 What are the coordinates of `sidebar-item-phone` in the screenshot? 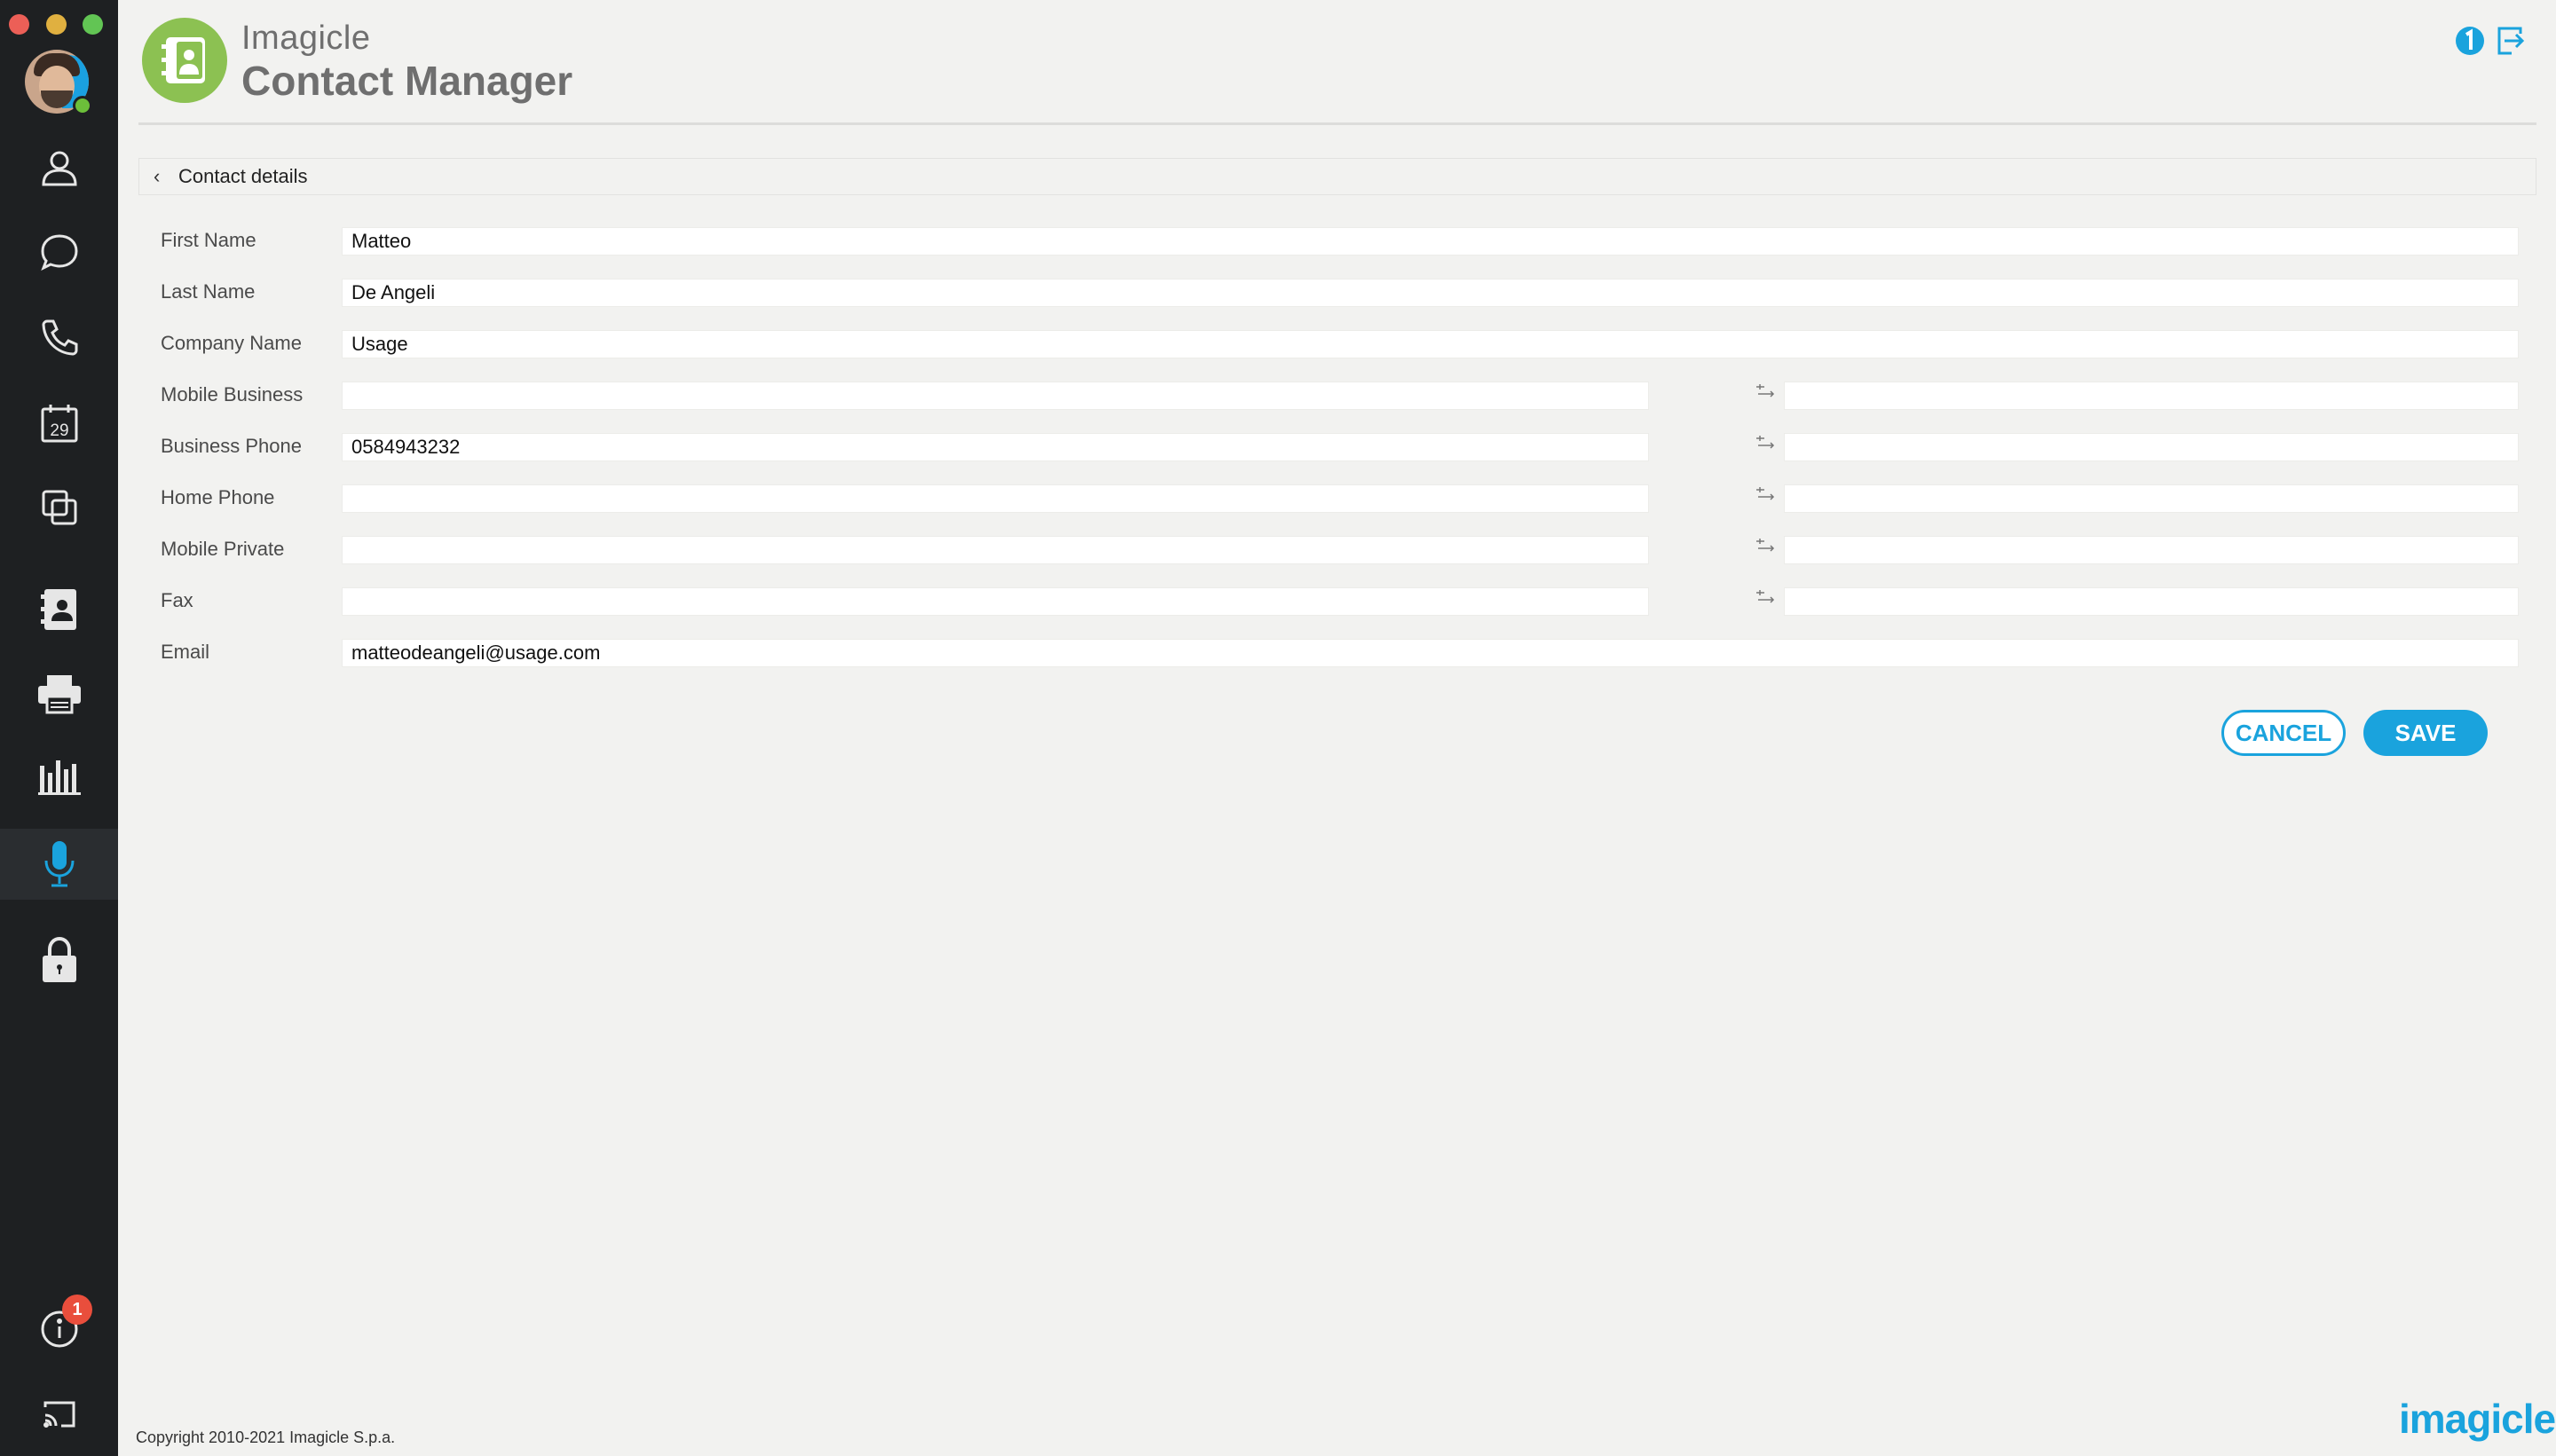 It's located at (59, 337).